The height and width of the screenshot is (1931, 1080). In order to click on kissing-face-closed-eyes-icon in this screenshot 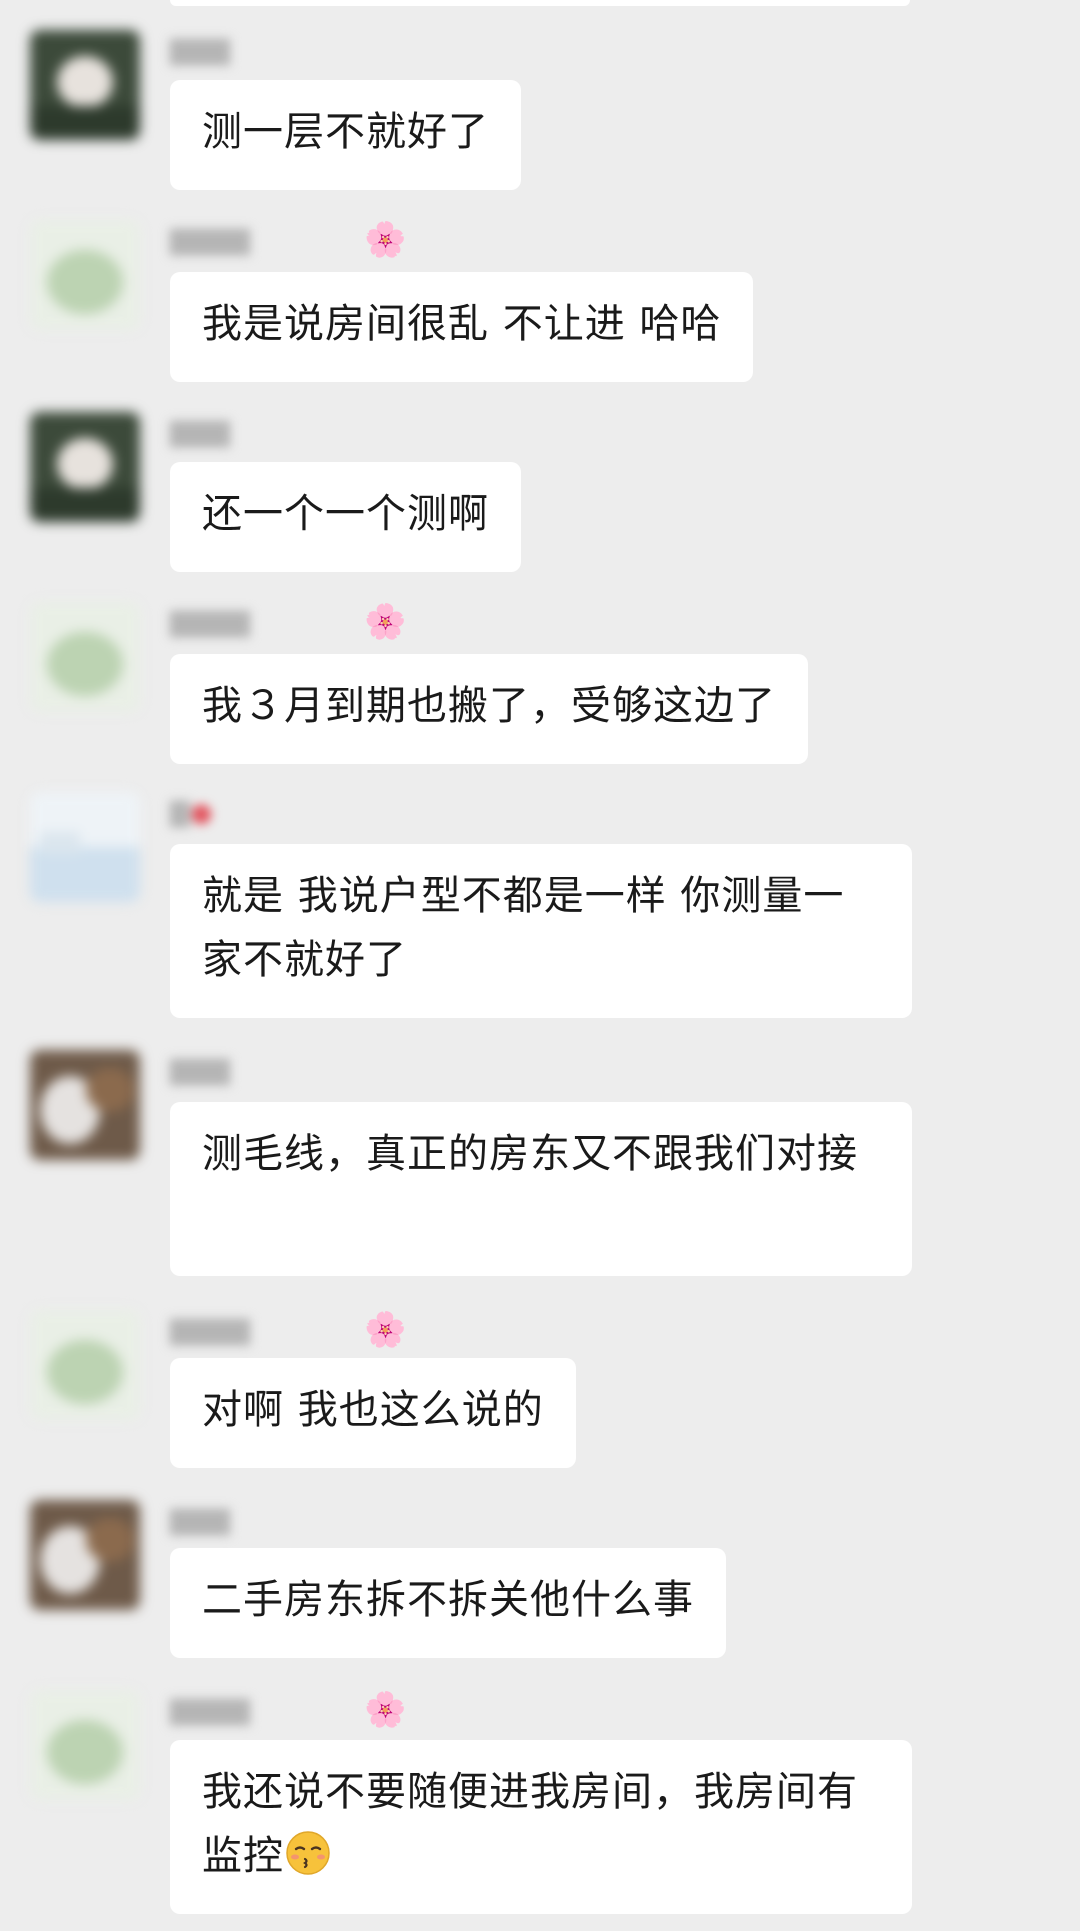, I will do `click(308, 1853)`.